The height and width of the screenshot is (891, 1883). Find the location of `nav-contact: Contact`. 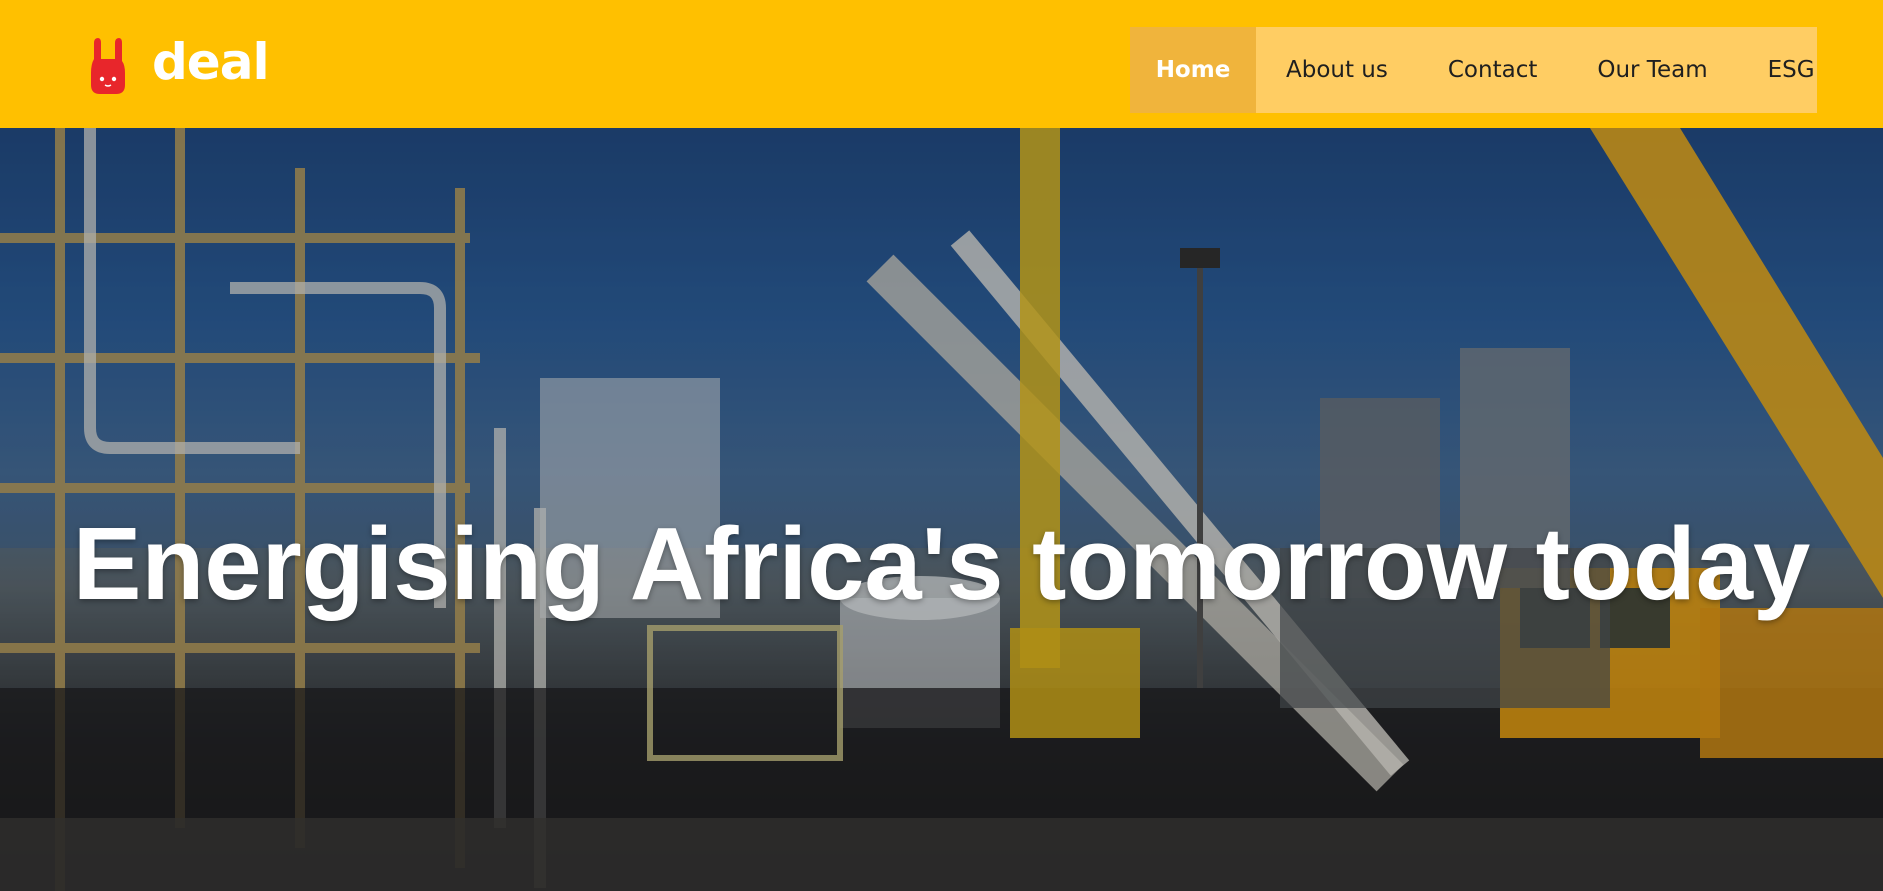

nav-contact: Contact is located at coordinates (1492, 70).